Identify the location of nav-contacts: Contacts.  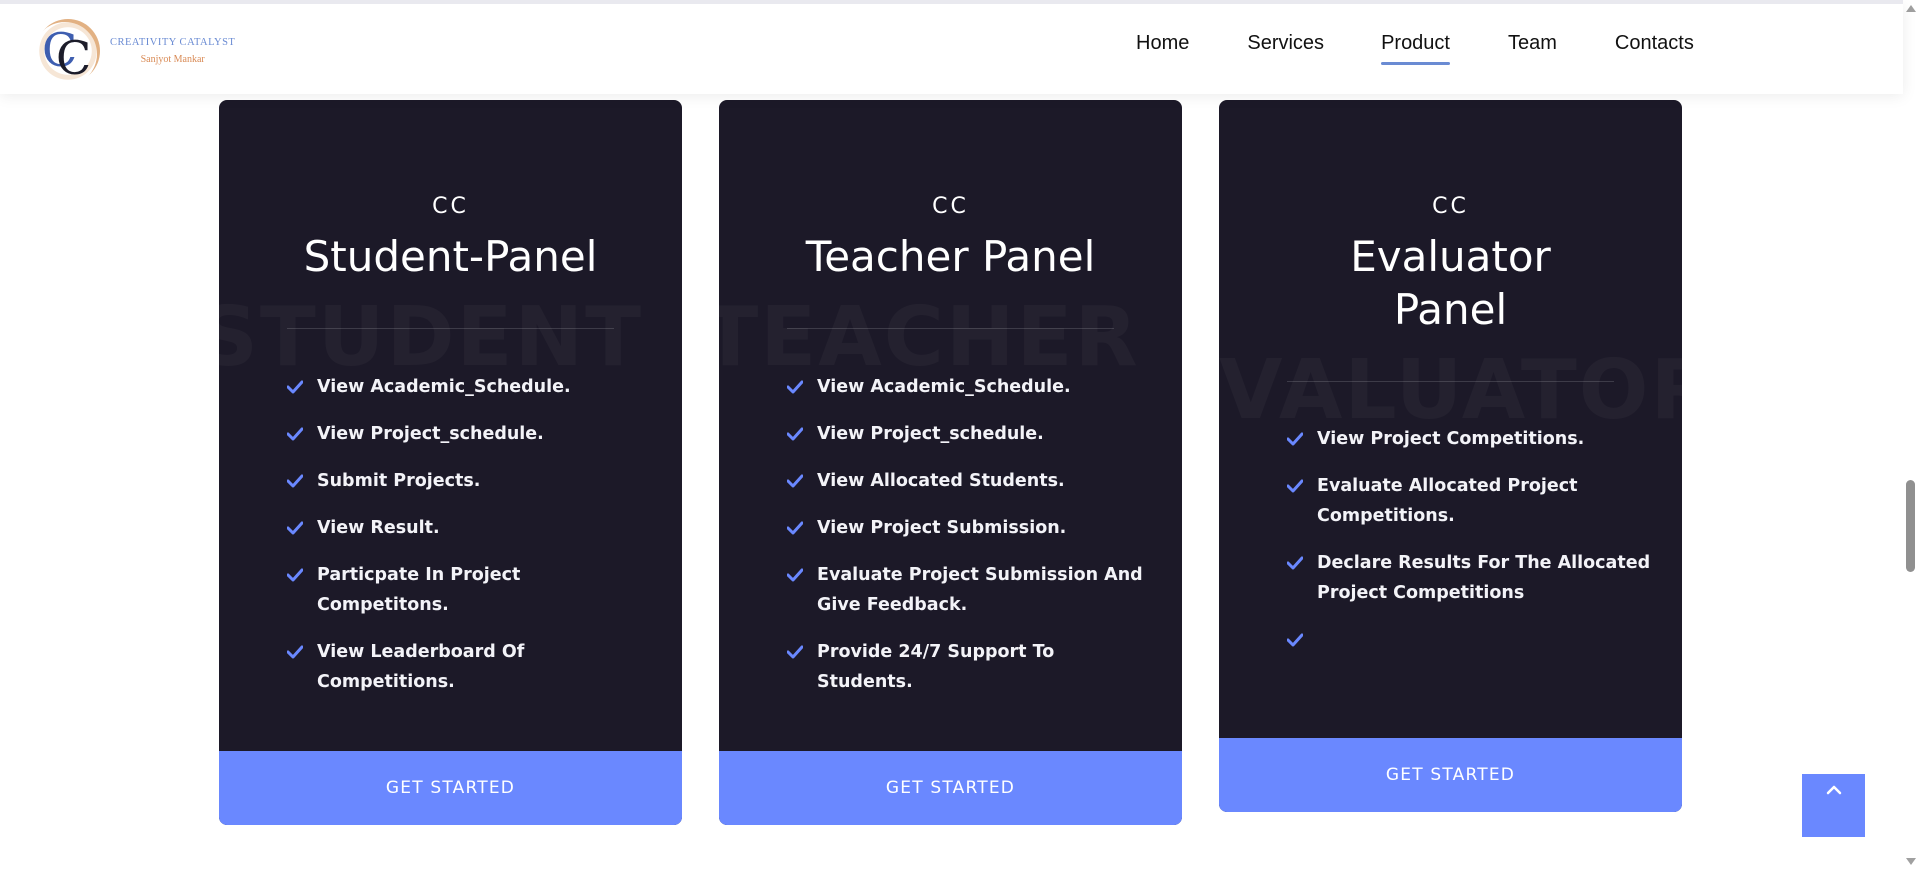
(1654, 46).